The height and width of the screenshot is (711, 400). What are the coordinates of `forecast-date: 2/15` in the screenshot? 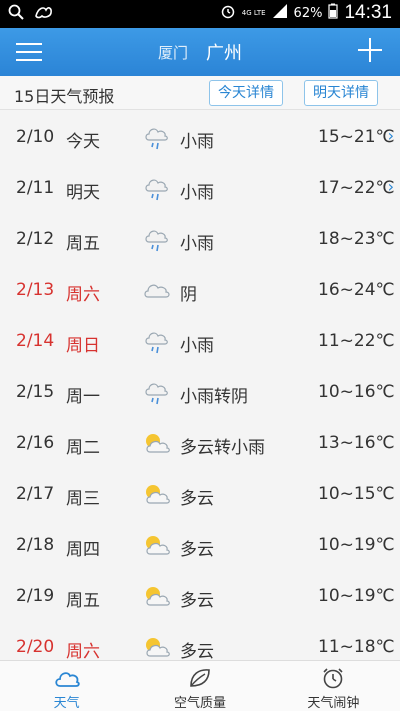 It's located at (35, 392).